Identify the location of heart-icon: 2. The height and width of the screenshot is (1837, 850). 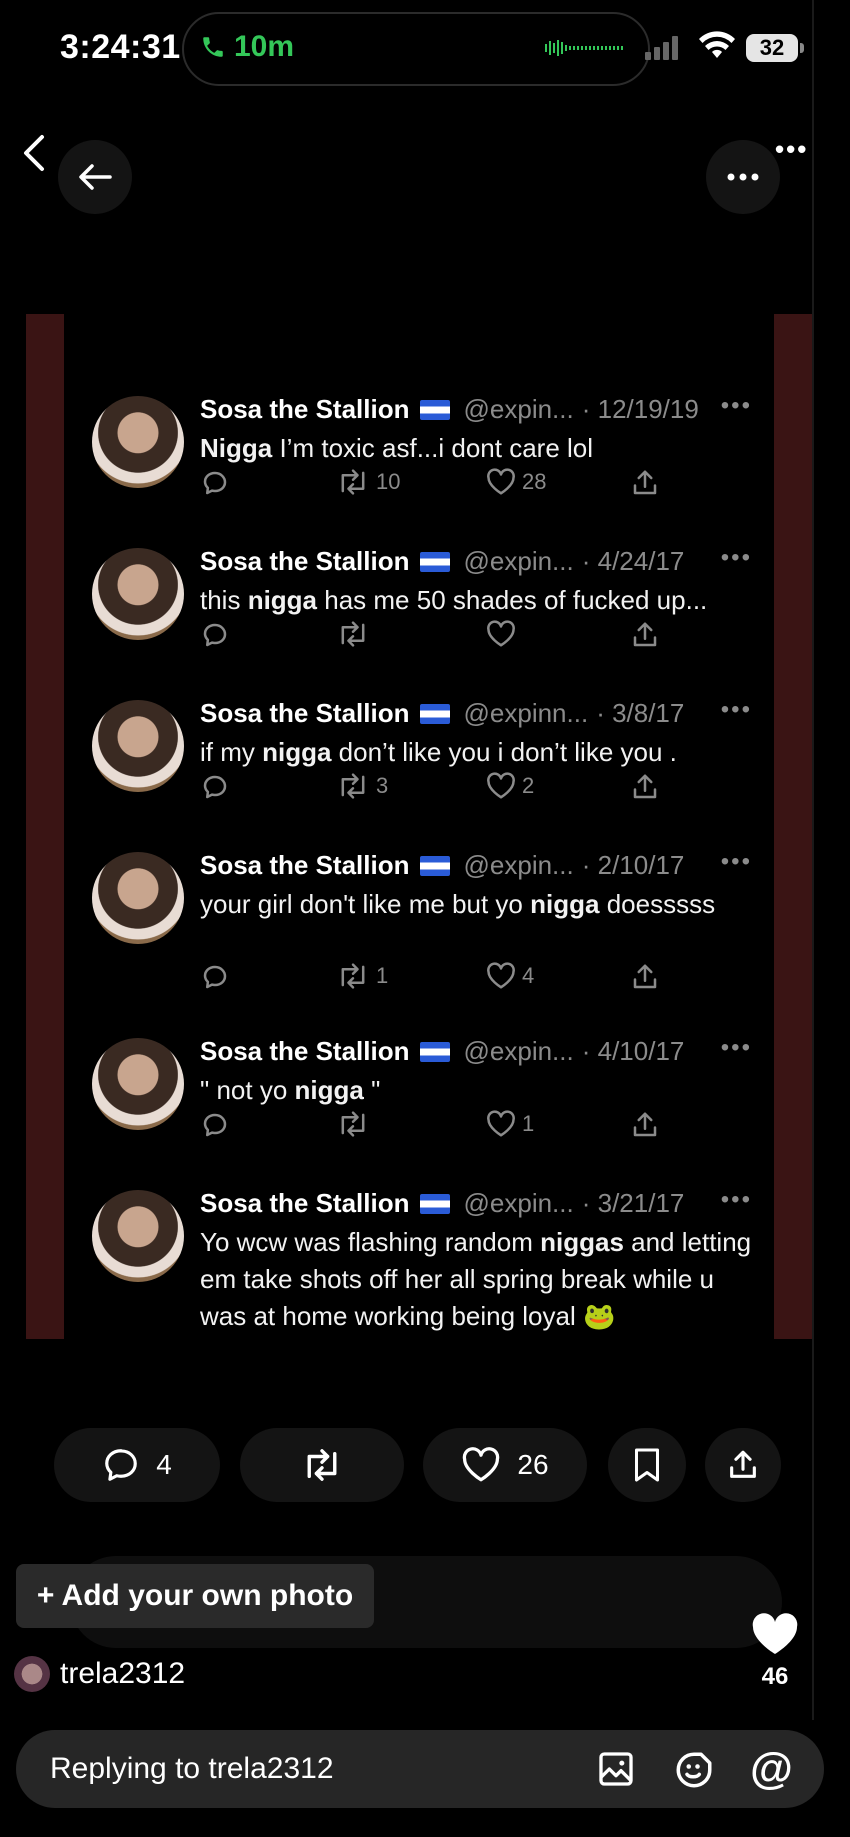
(510, 786).